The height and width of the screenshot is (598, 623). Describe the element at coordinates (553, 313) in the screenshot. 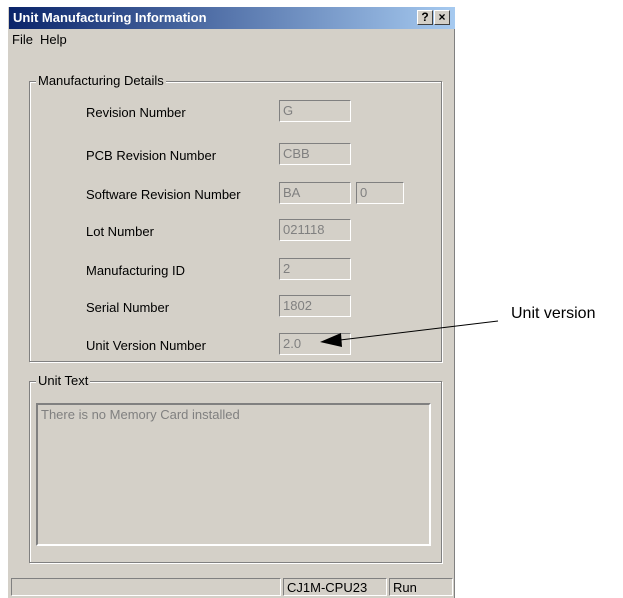

I see `unit-version-annotation: Unit version` at that location.